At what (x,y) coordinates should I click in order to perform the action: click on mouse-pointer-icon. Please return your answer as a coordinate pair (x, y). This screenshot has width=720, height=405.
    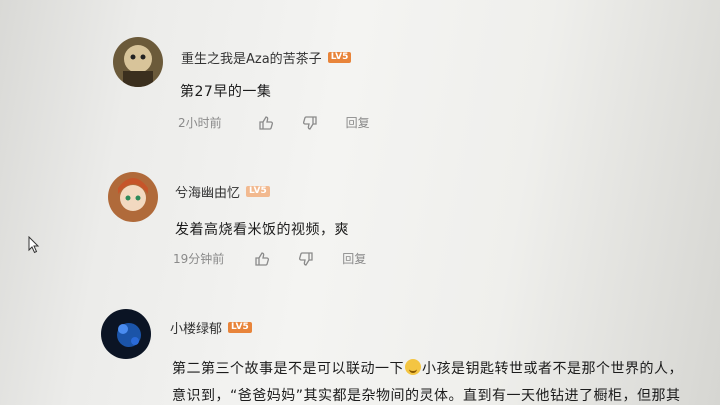
    Looking at the image, I should click on (34, 244).